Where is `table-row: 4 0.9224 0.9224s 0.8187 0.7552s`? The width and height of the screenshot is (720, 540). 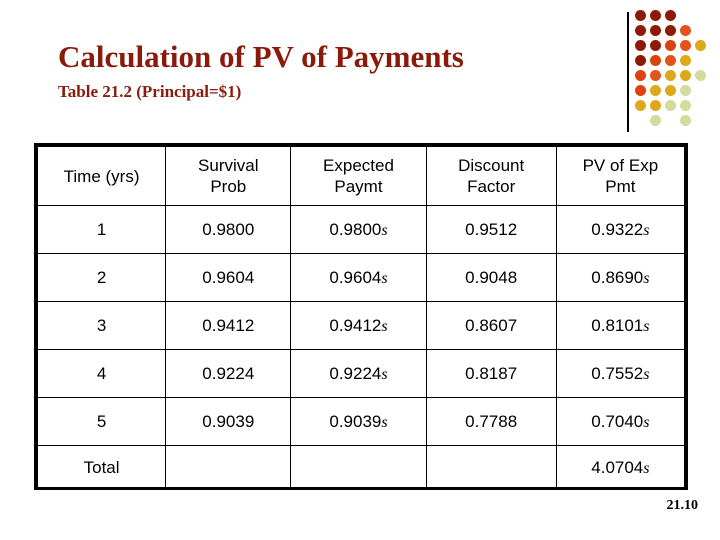 table-row: 4 0.9224 0.9224s 0.8187 0.7552s is located at coordinates (361, 373).